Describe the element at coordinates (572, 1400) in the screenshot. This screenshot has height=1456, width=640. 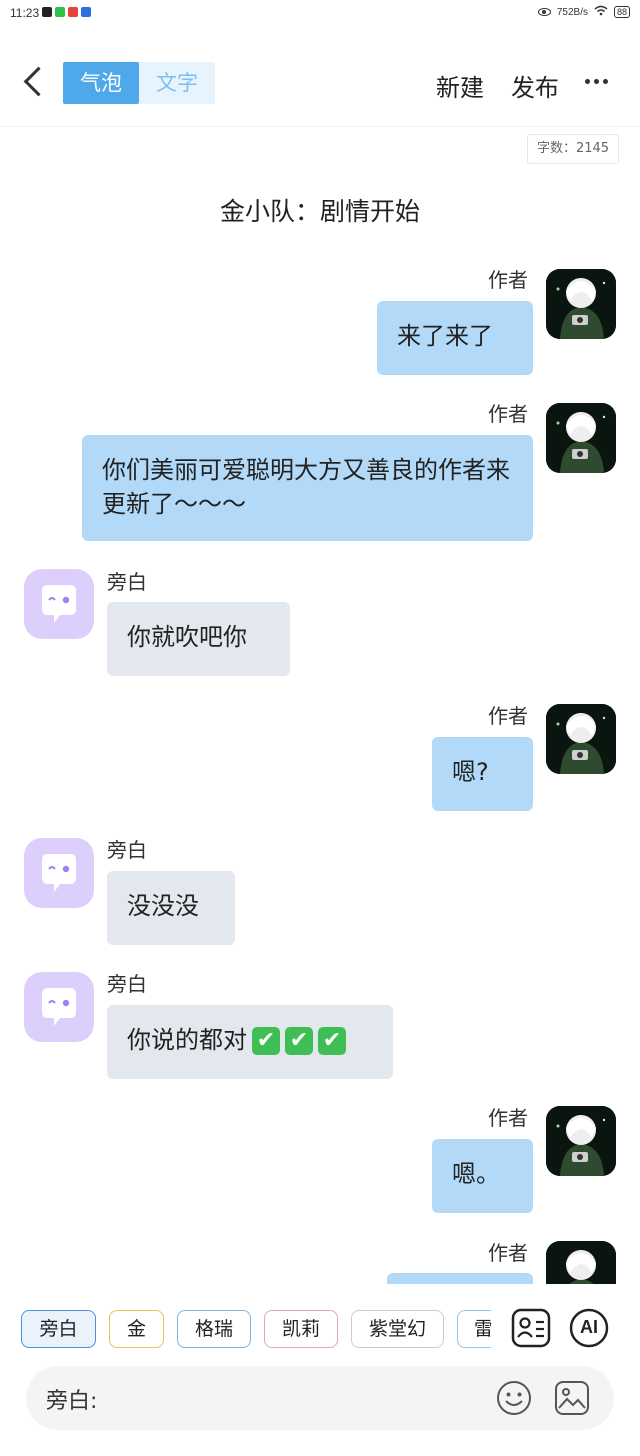
I see `image-icon` at that location.